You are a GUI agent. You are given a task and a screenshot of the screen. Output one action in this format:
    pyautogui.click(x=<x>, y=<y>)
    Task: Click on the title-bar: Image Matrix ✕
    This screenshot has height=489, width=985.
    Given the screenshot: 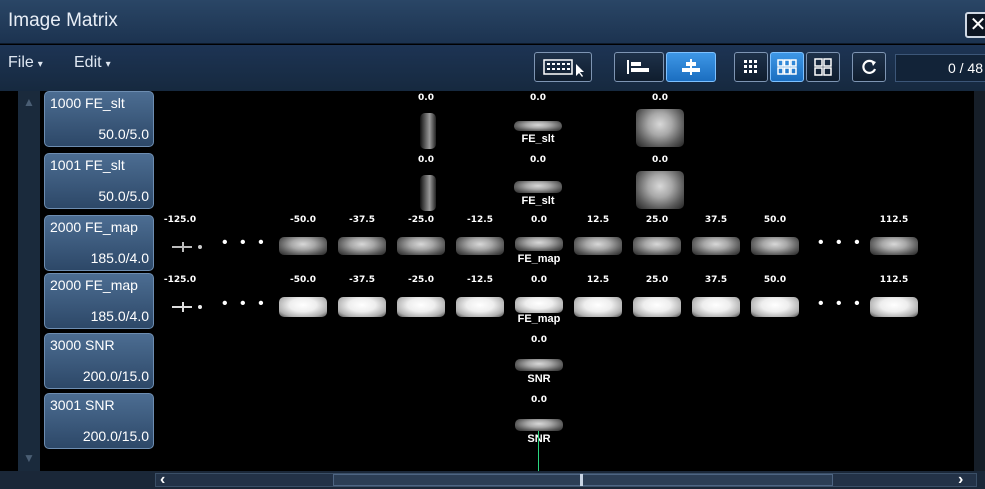 What is the action you would take?
    pyautogui.click(x=492, y=22)
    